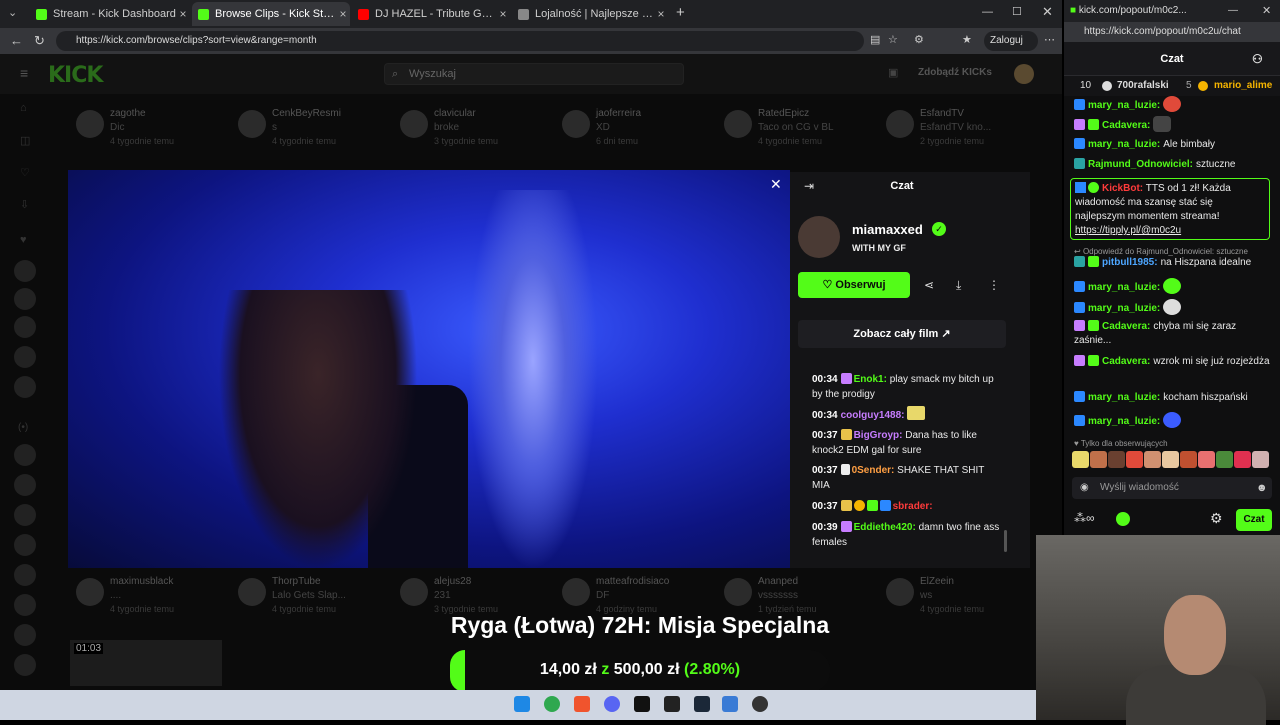  Describe the element at coordinates (1084, 518) in the screenshot. I see `points-icon: ⁂∞` at that location.